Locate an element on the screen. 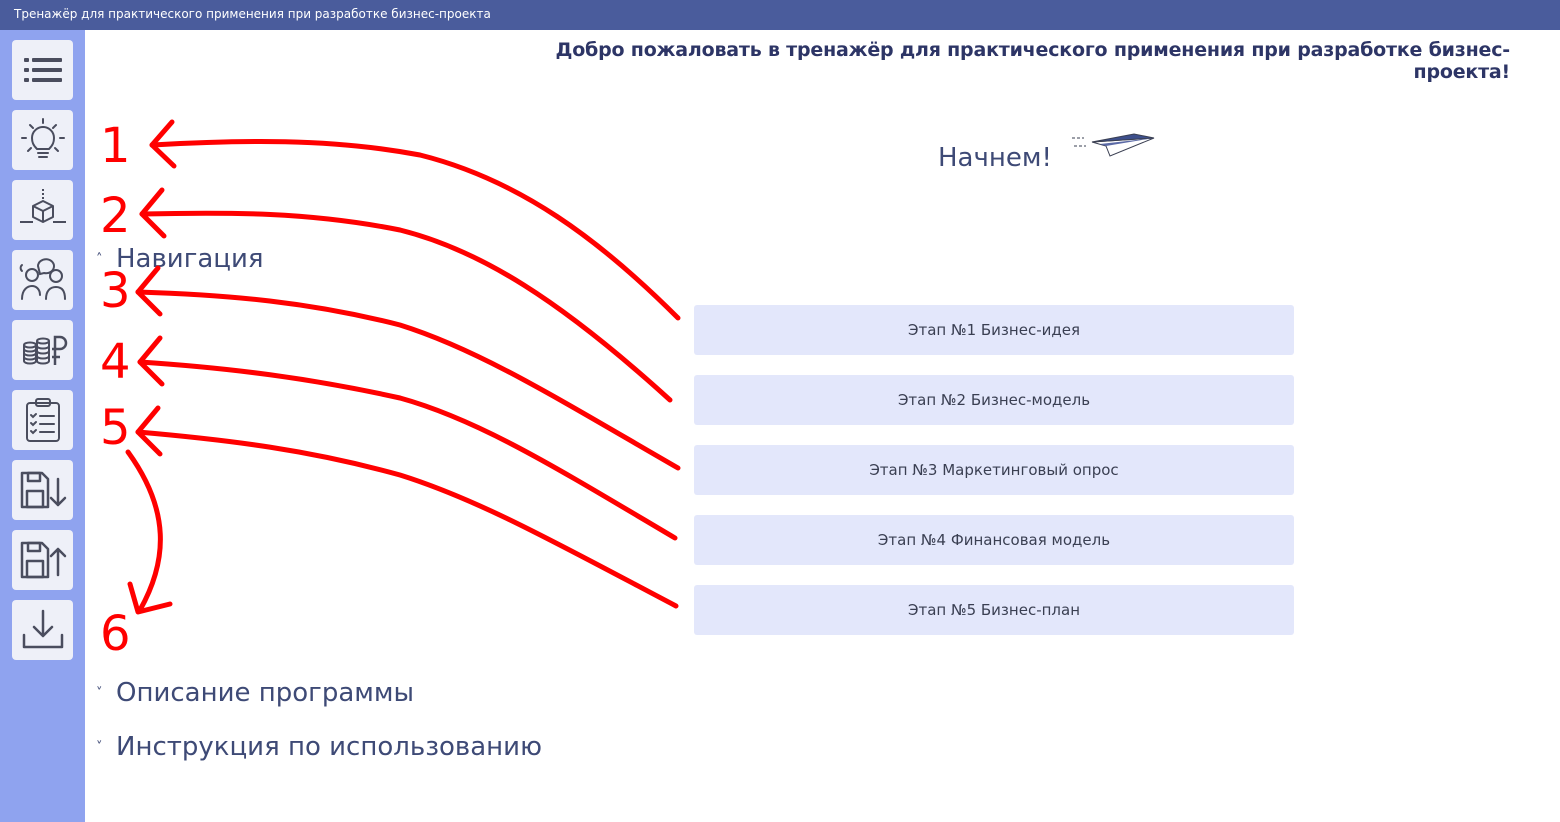 This screenshot has width=1560, height=822. annotation-number-6: 6 is located at coordinates (115, 634).